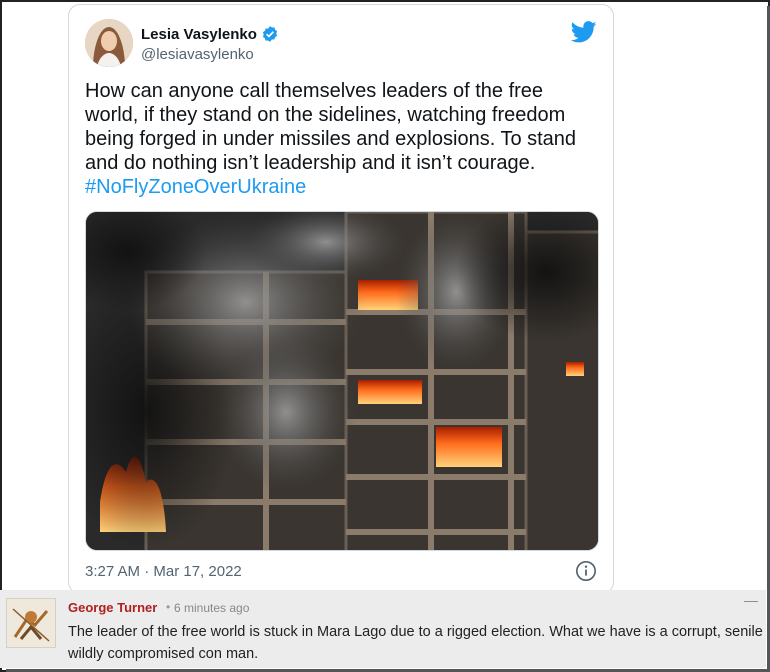 The width and height of the screenshot is (770, 672). Describe the element at coordinates (269, 34) in the screenshot. I see `verified-badge-icon` at that location.